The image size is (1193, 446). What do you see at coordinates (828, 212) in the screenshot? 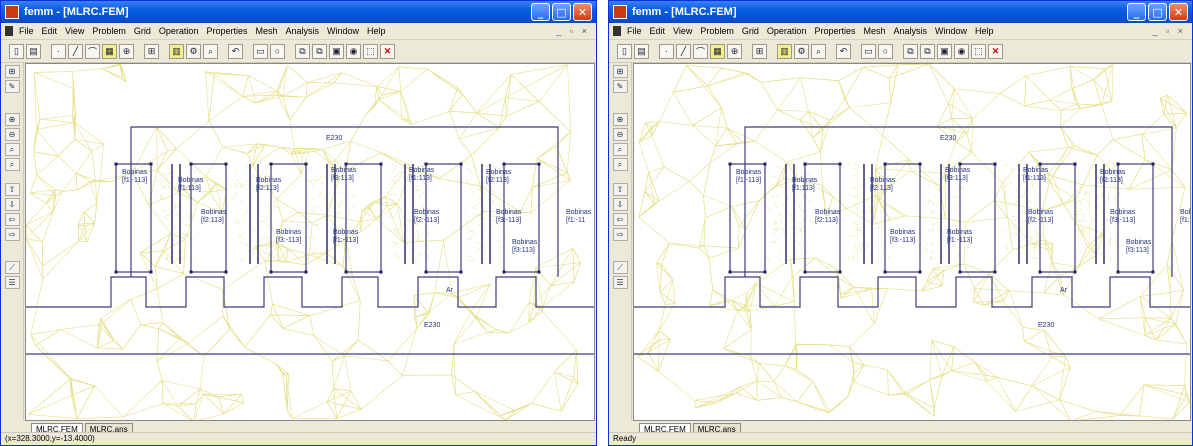
I see `bobinas-label: Bobinas` at bounding box center [828, 212].